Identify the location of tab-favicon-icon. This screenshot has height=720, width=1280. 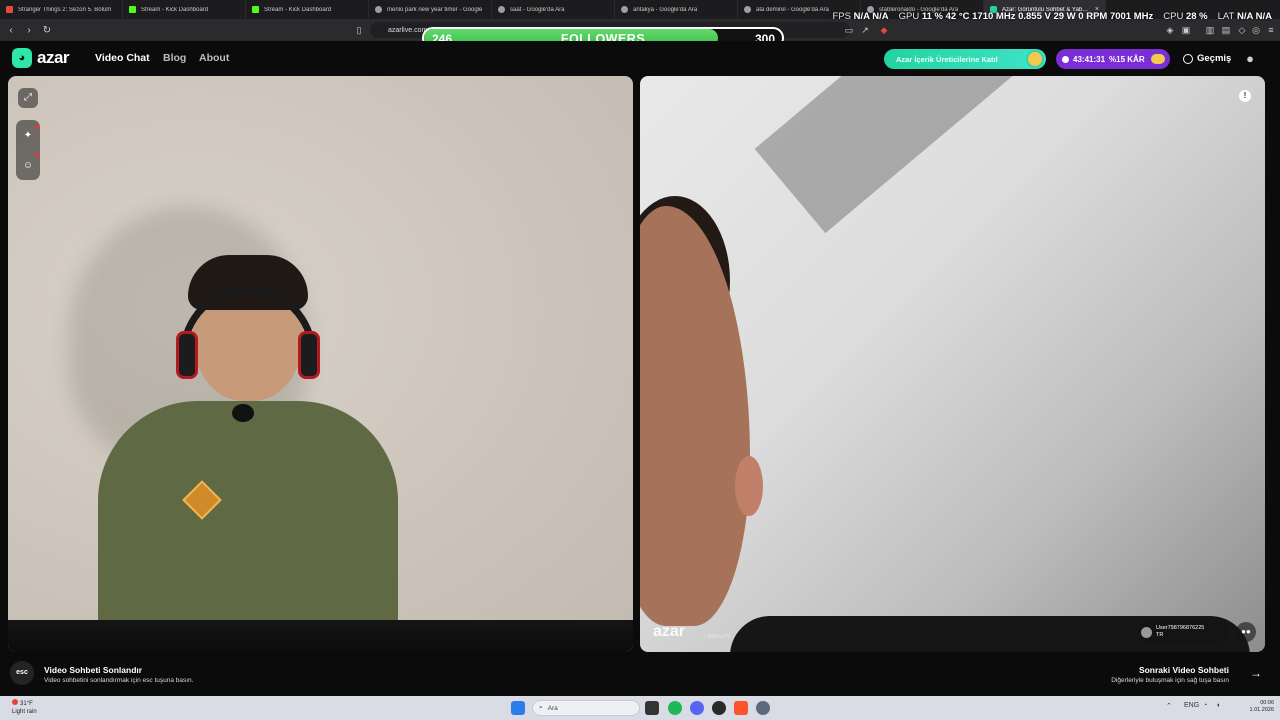
(9, 9).